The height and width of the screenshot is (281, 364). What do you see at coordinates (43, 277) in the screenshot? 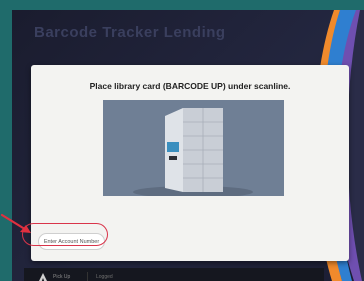
I see `app-logo-icon` at bounding box center [43, 277].